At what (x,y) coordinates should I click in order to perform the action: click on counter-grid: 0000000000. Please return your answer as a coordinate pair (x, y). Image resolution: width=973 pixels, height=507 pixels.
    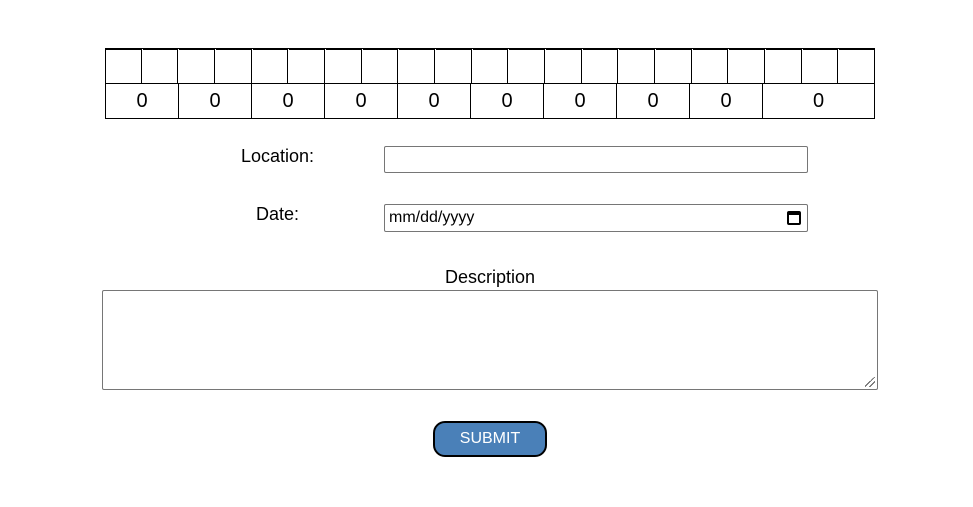
    Looking at the image, I should click on (490, 83).